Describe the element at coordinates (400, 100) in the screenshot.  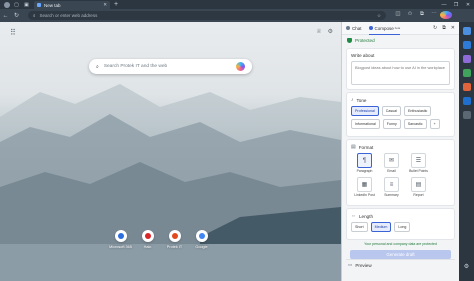
I see `tone-header: ♪ Tone` at that location.